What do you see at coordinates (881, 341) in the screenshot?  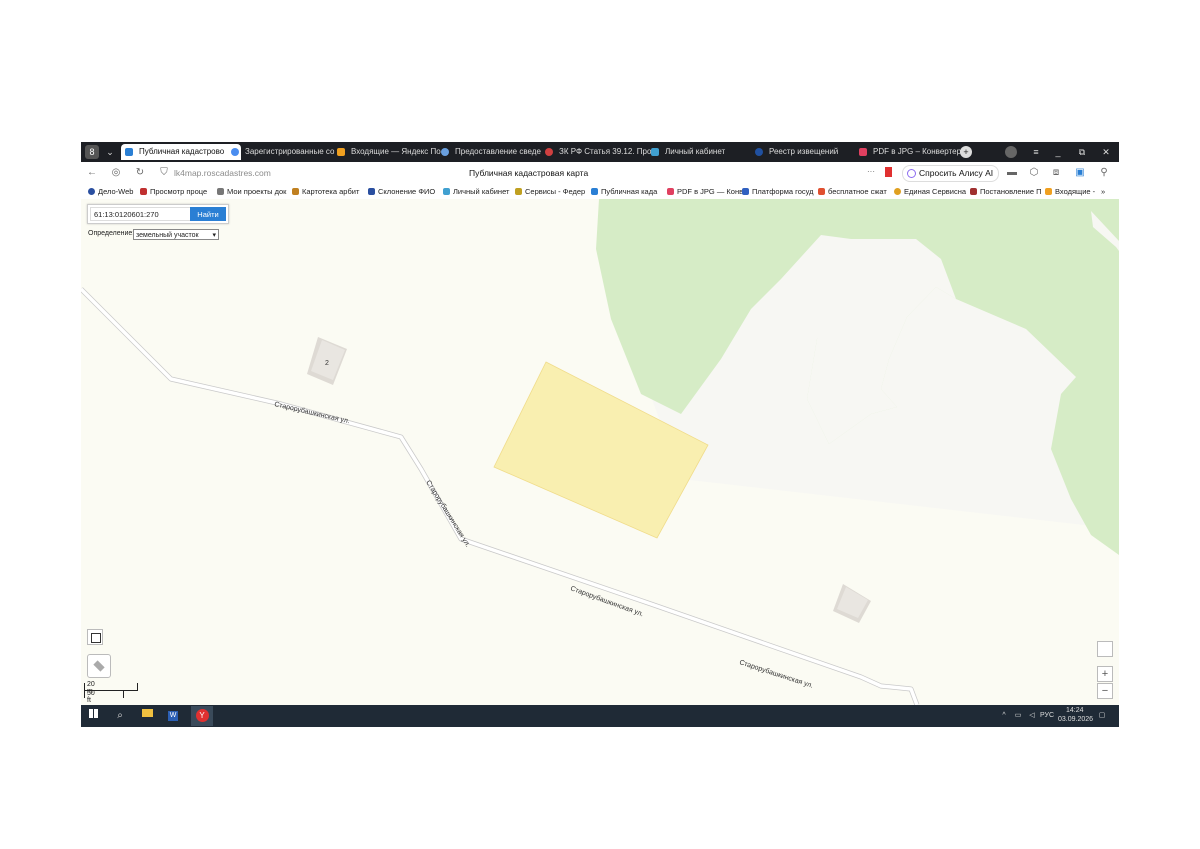 I see `clearing-area` at bounding box center [881, 341].